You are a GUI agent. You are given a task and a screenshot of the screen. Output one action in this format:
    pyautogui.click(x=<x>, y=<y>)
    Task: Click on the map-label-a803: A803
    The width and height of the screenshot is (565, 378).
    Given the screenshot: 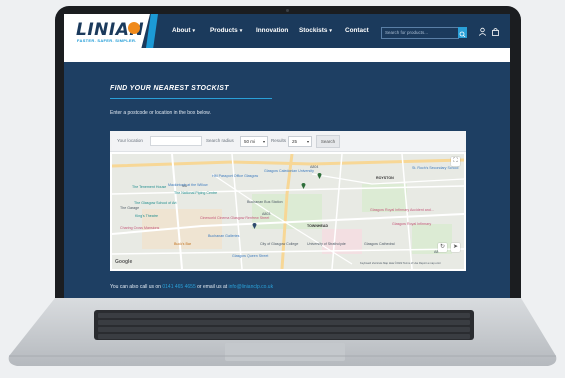 What is the action you would take?
    pyautogui.click(x=266, y=214)
    